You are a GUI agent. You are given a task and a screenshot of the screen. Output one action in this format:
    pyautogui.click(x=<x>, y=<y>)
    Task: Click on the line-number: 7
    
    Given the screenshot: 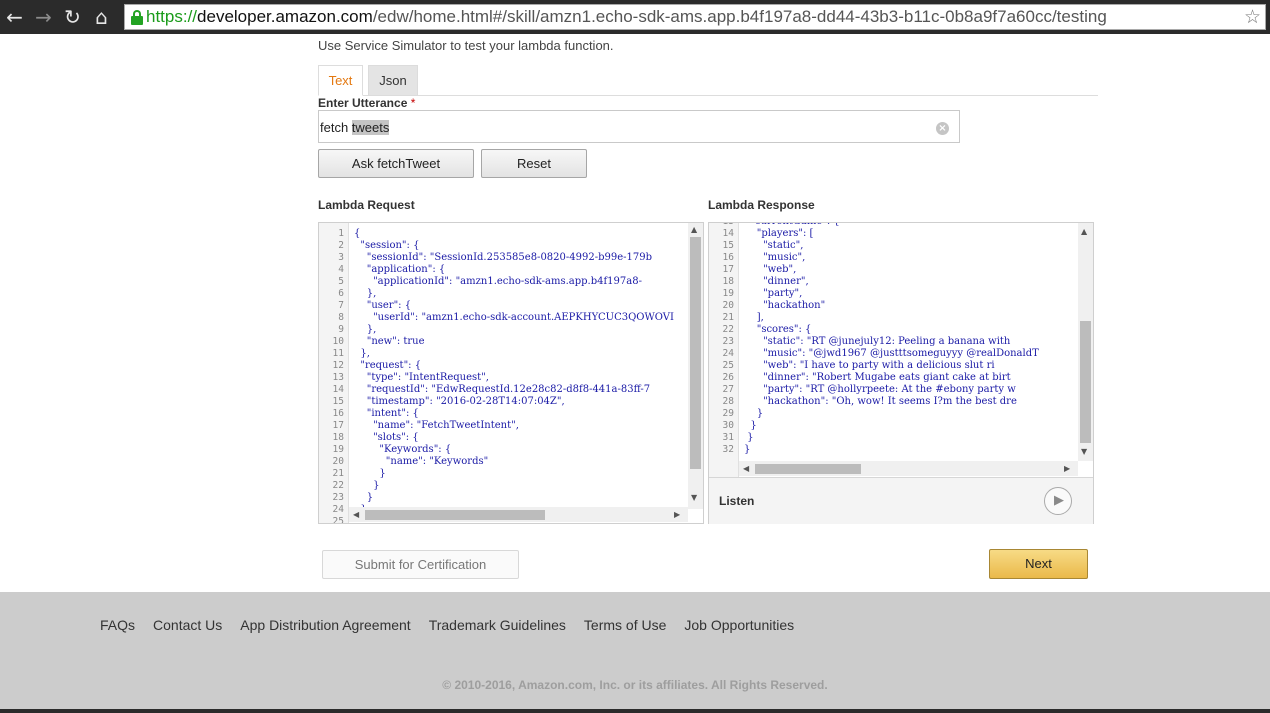 What is the action you would take?
    pyautogui.click(x=341, y=305)
    